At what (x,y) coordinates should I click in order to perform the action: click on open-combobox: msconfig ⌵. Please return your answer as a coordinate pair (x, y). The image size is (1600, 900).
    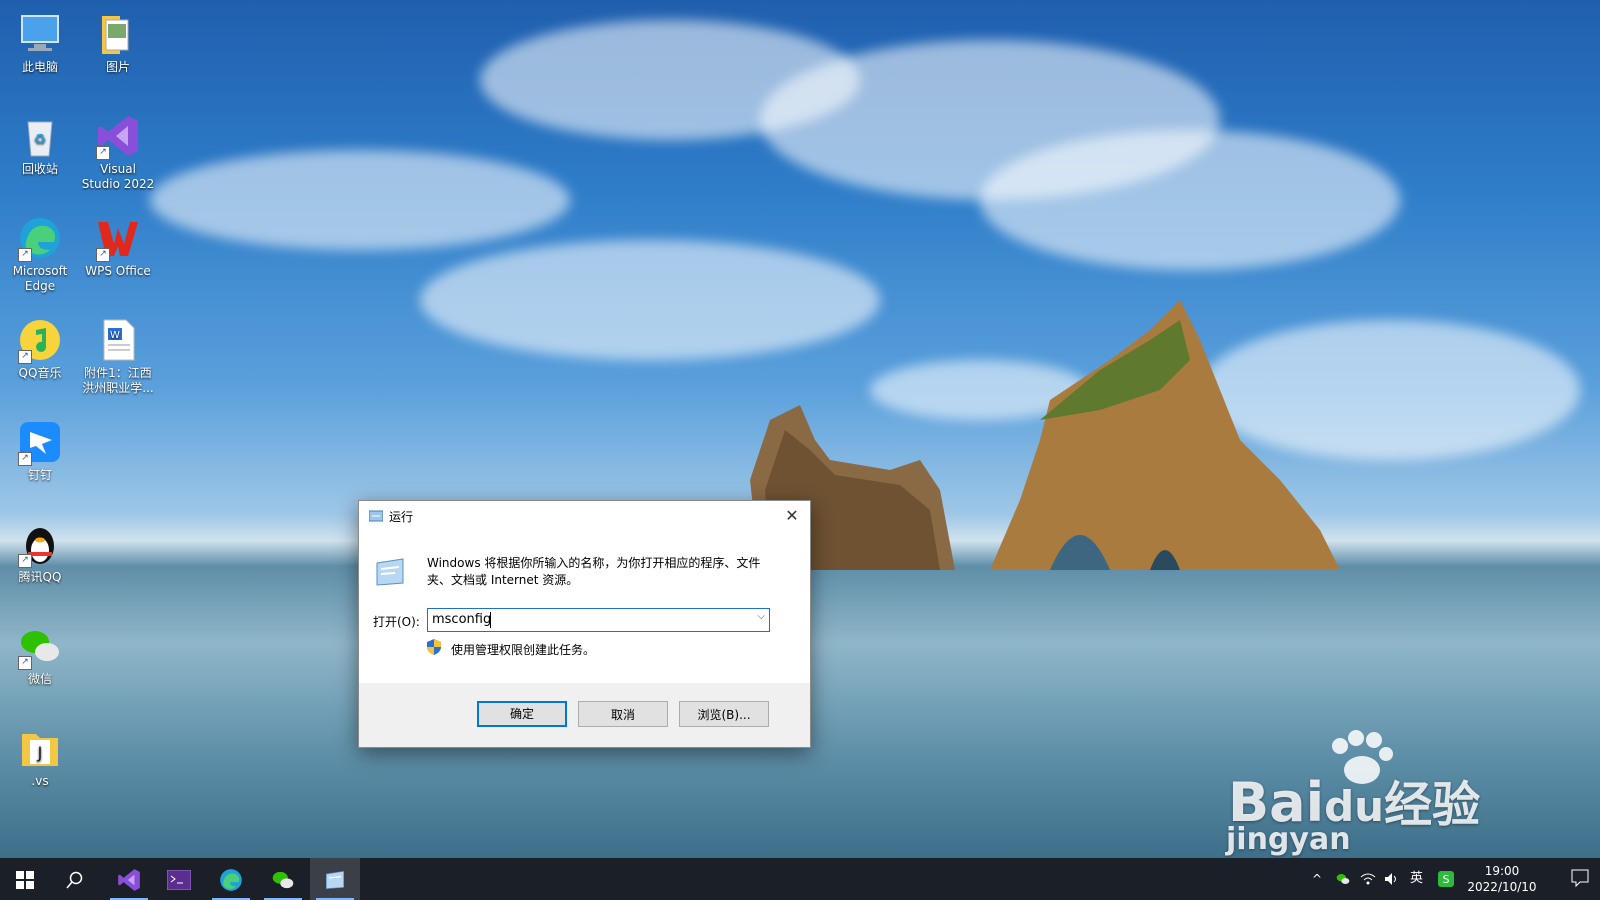
    Looking at the image, I should click on (598, 620).